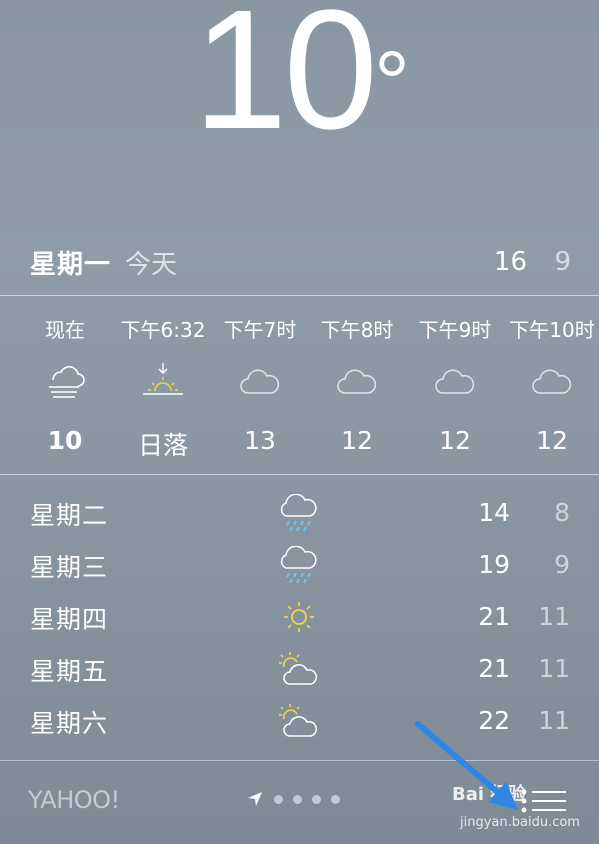 The width and height of the screenshot is (599, 844). I want to click on daily-row: 星期四 21 11, so click(299, 618).